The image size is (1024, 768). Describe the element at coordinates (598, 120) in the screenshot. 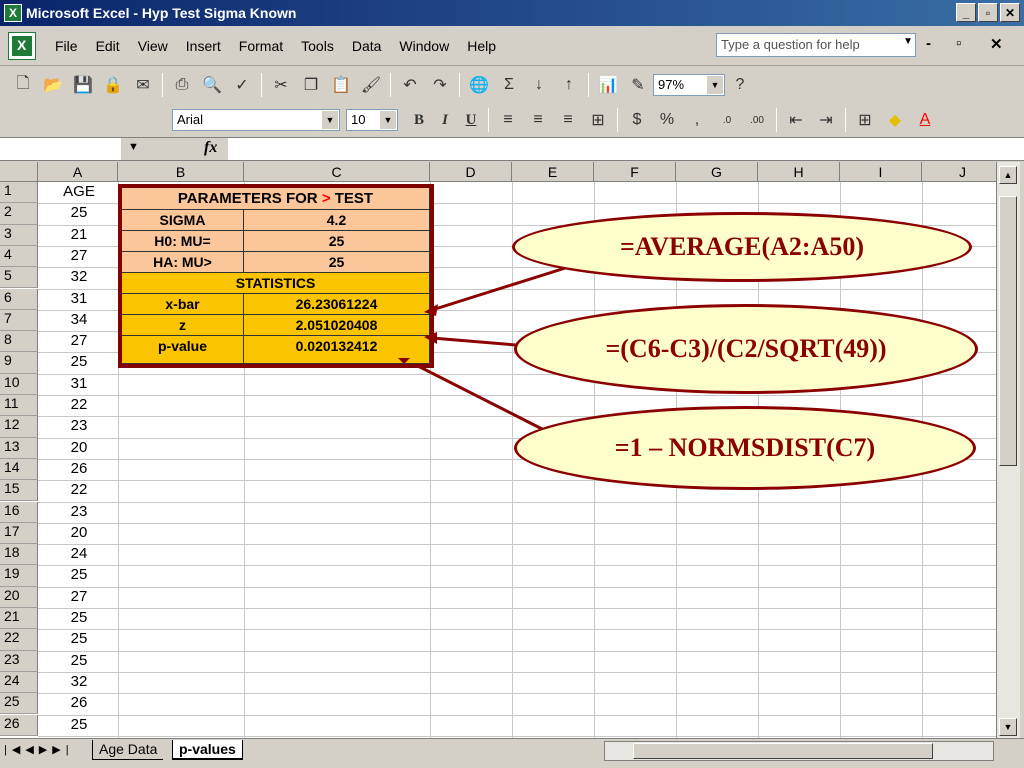

I see `merge-center-icon: ⊞` at that location.